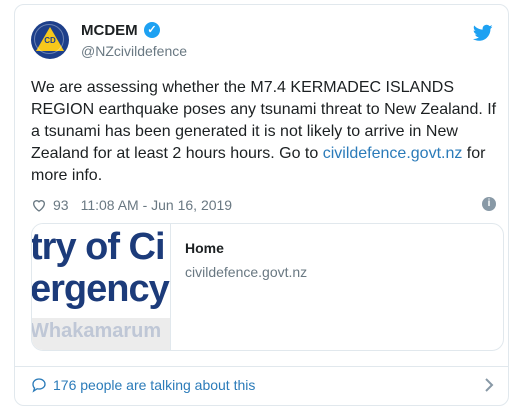 The image size is (523, 412). Describe the element at coordinates (97, 331) in the screenshot. I see `thumb-text-3: Whakamarum` at that location.